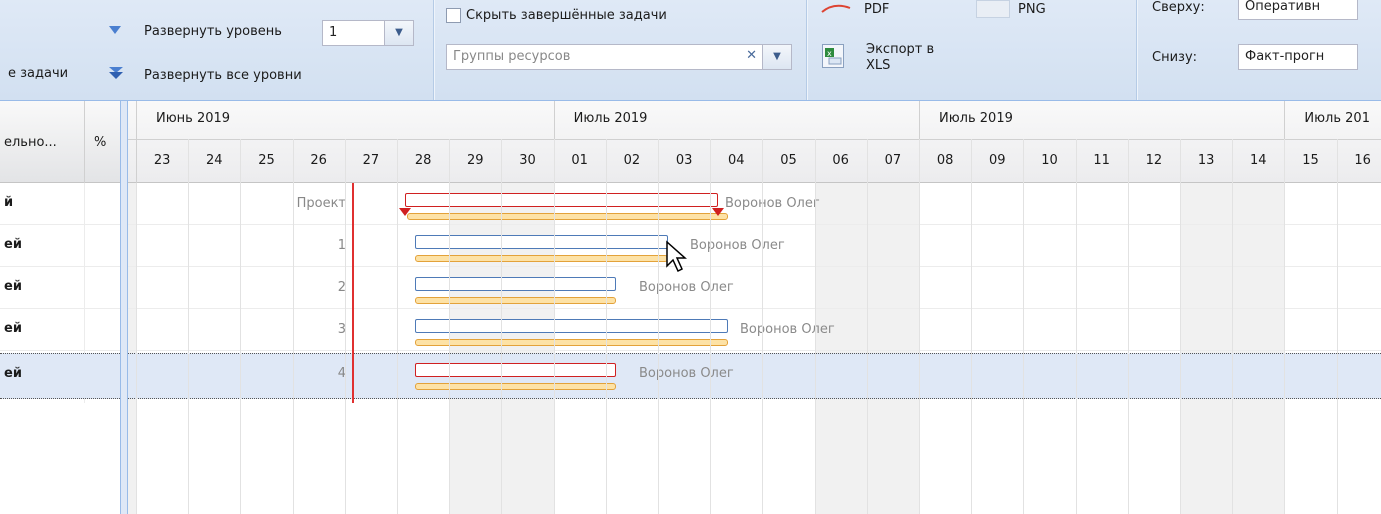  What do you see at coordinates (475, 160) in the screenshot?
I see `day-header: 29` at bounding box center [475, 160].